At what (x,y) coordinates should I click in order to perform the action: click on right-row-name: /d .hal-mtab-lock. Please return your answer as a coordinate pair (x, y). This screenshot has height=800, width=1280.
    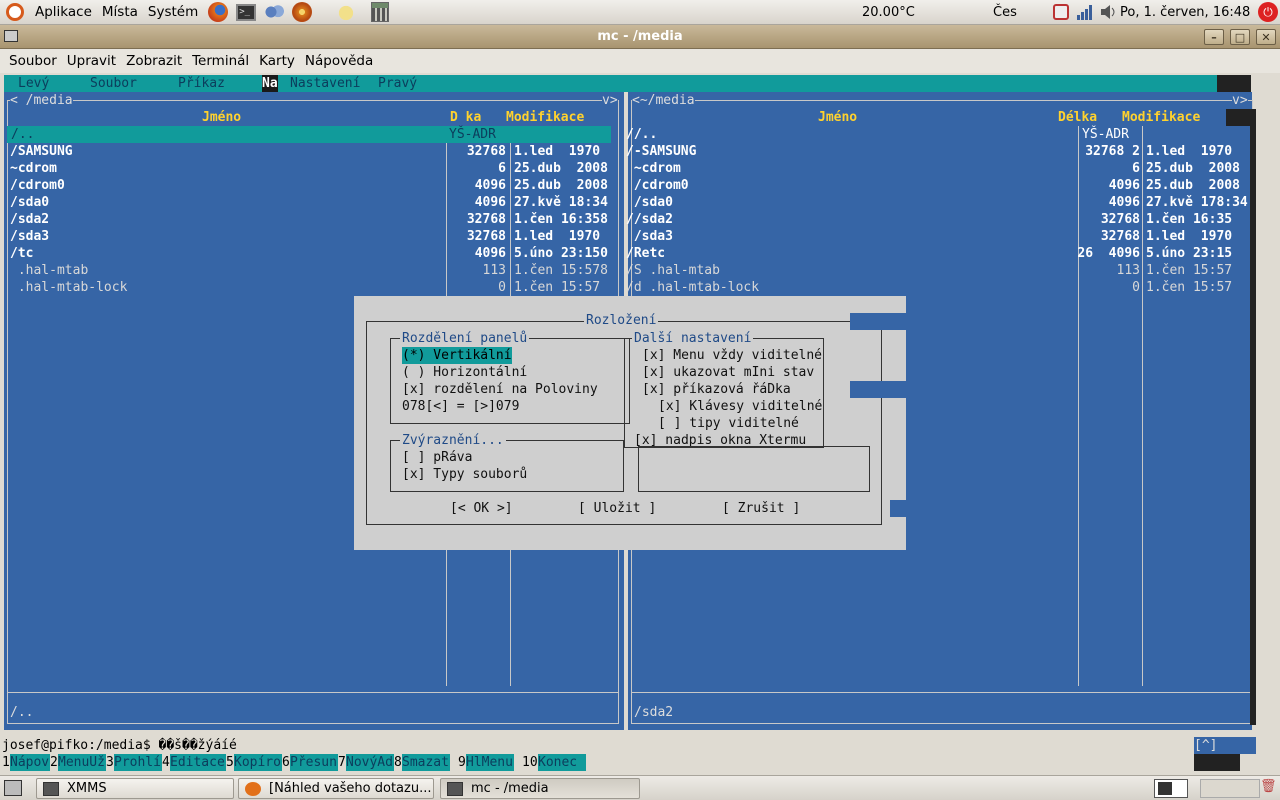
    Looking at the image, I should click on (692, 287).